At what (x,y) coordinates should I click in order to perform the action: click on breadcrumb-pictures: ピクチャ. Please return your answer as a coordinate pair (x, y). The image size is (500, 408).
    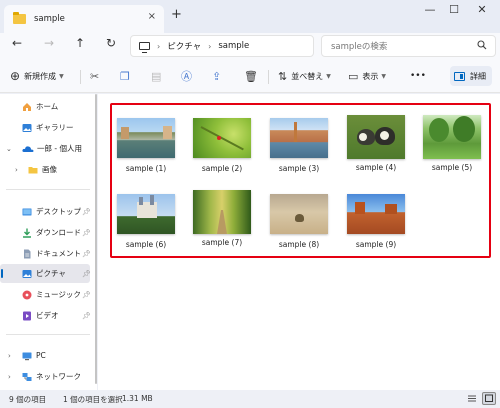
    Looking at the image, I should click on (184, 46).